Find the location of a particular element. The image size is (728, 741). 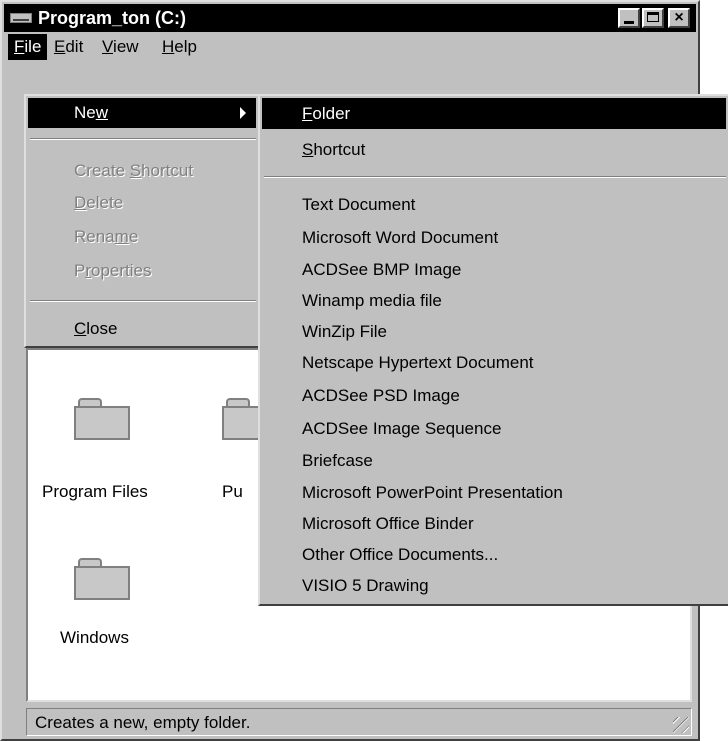

maximize-button is located at coordinates (653, 18).